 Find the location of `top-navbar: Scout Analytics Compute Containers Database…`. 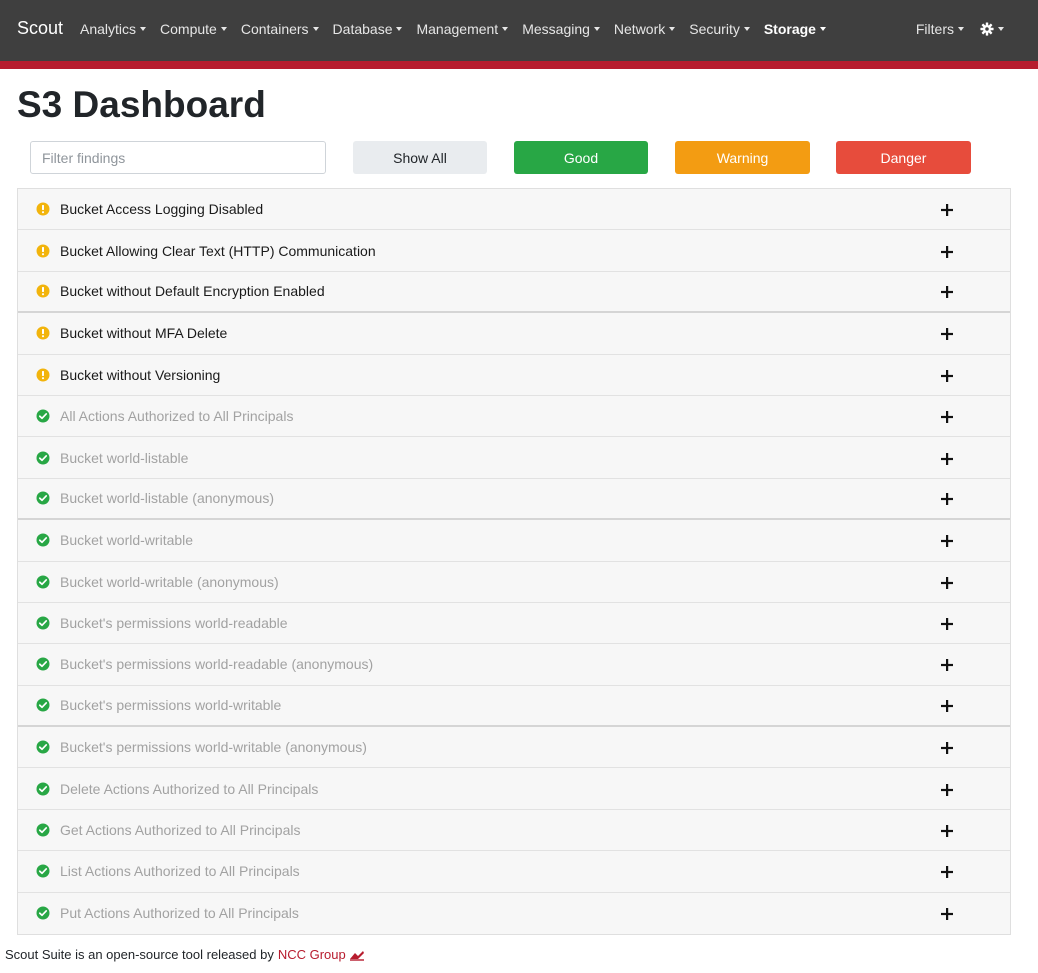

top-navbar: Scout Analytics Compute Containers Database… is located at coordinates (519, 30).